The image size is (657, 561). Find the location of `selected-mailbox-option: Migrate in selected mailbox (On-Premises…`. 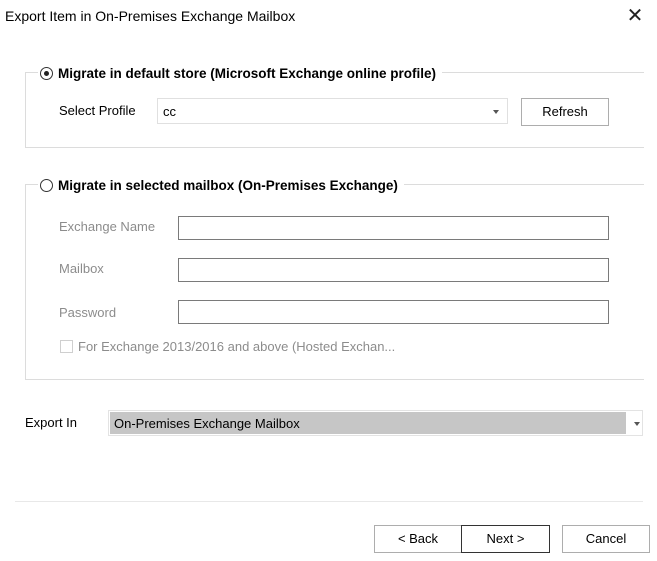

selected-mailbox-option: Migrate in selected mailbox (On-Premises… is located at coordinates (221, 185).